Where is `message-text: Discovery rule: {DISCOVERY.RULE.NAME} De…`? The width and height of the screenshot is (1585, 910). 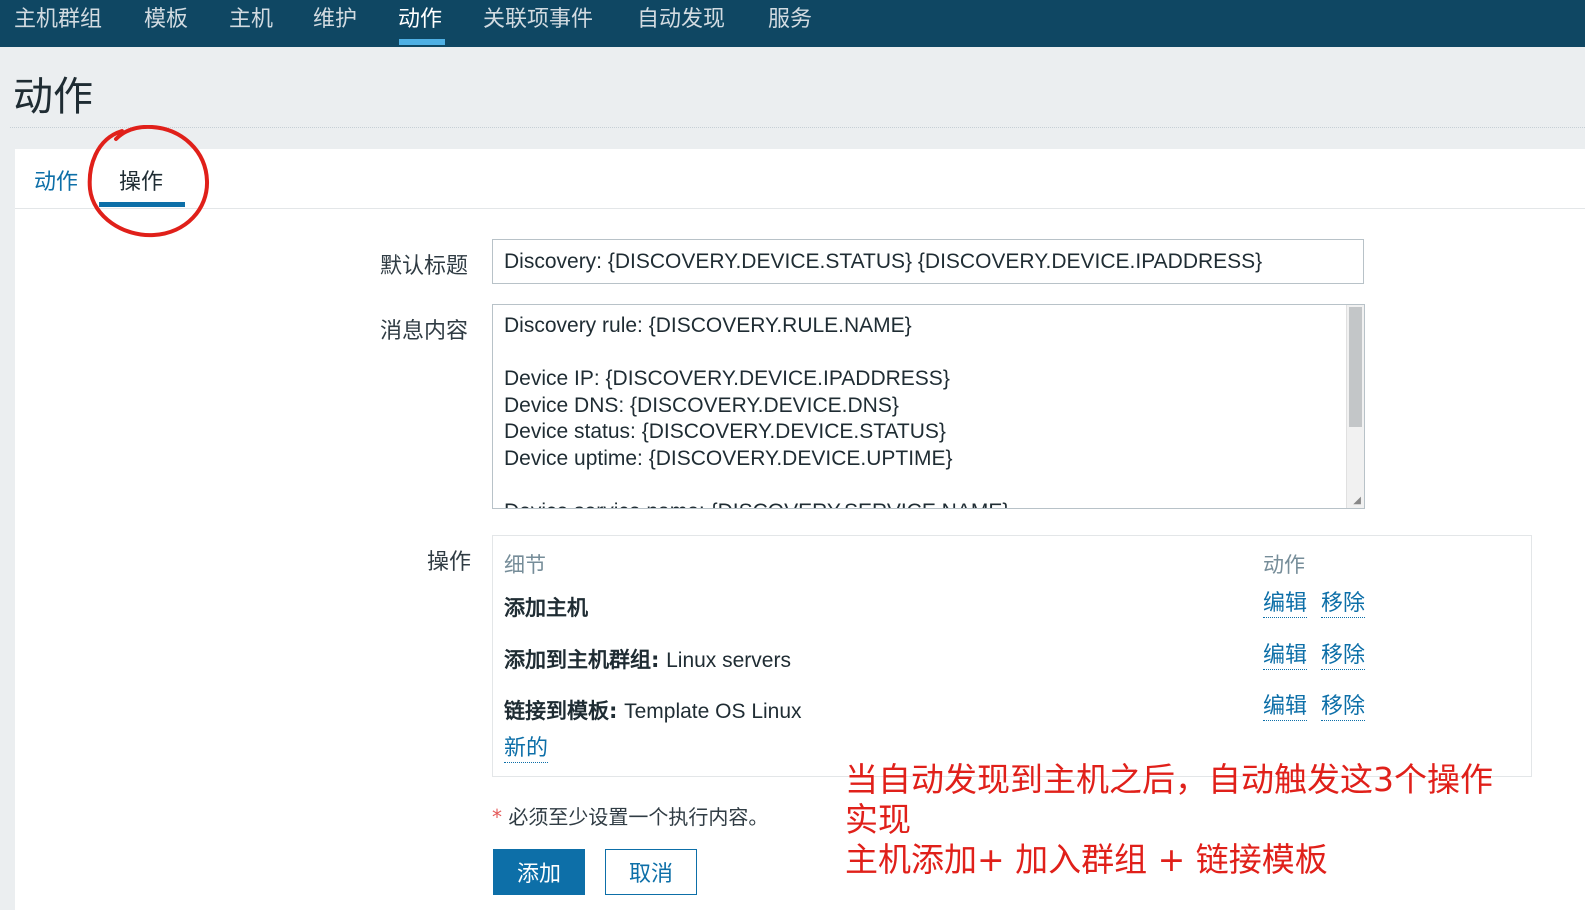
message-text: Discovery rule: {DISCOVERY.RULE.NAME} De… is located at coordinates (756, 411).